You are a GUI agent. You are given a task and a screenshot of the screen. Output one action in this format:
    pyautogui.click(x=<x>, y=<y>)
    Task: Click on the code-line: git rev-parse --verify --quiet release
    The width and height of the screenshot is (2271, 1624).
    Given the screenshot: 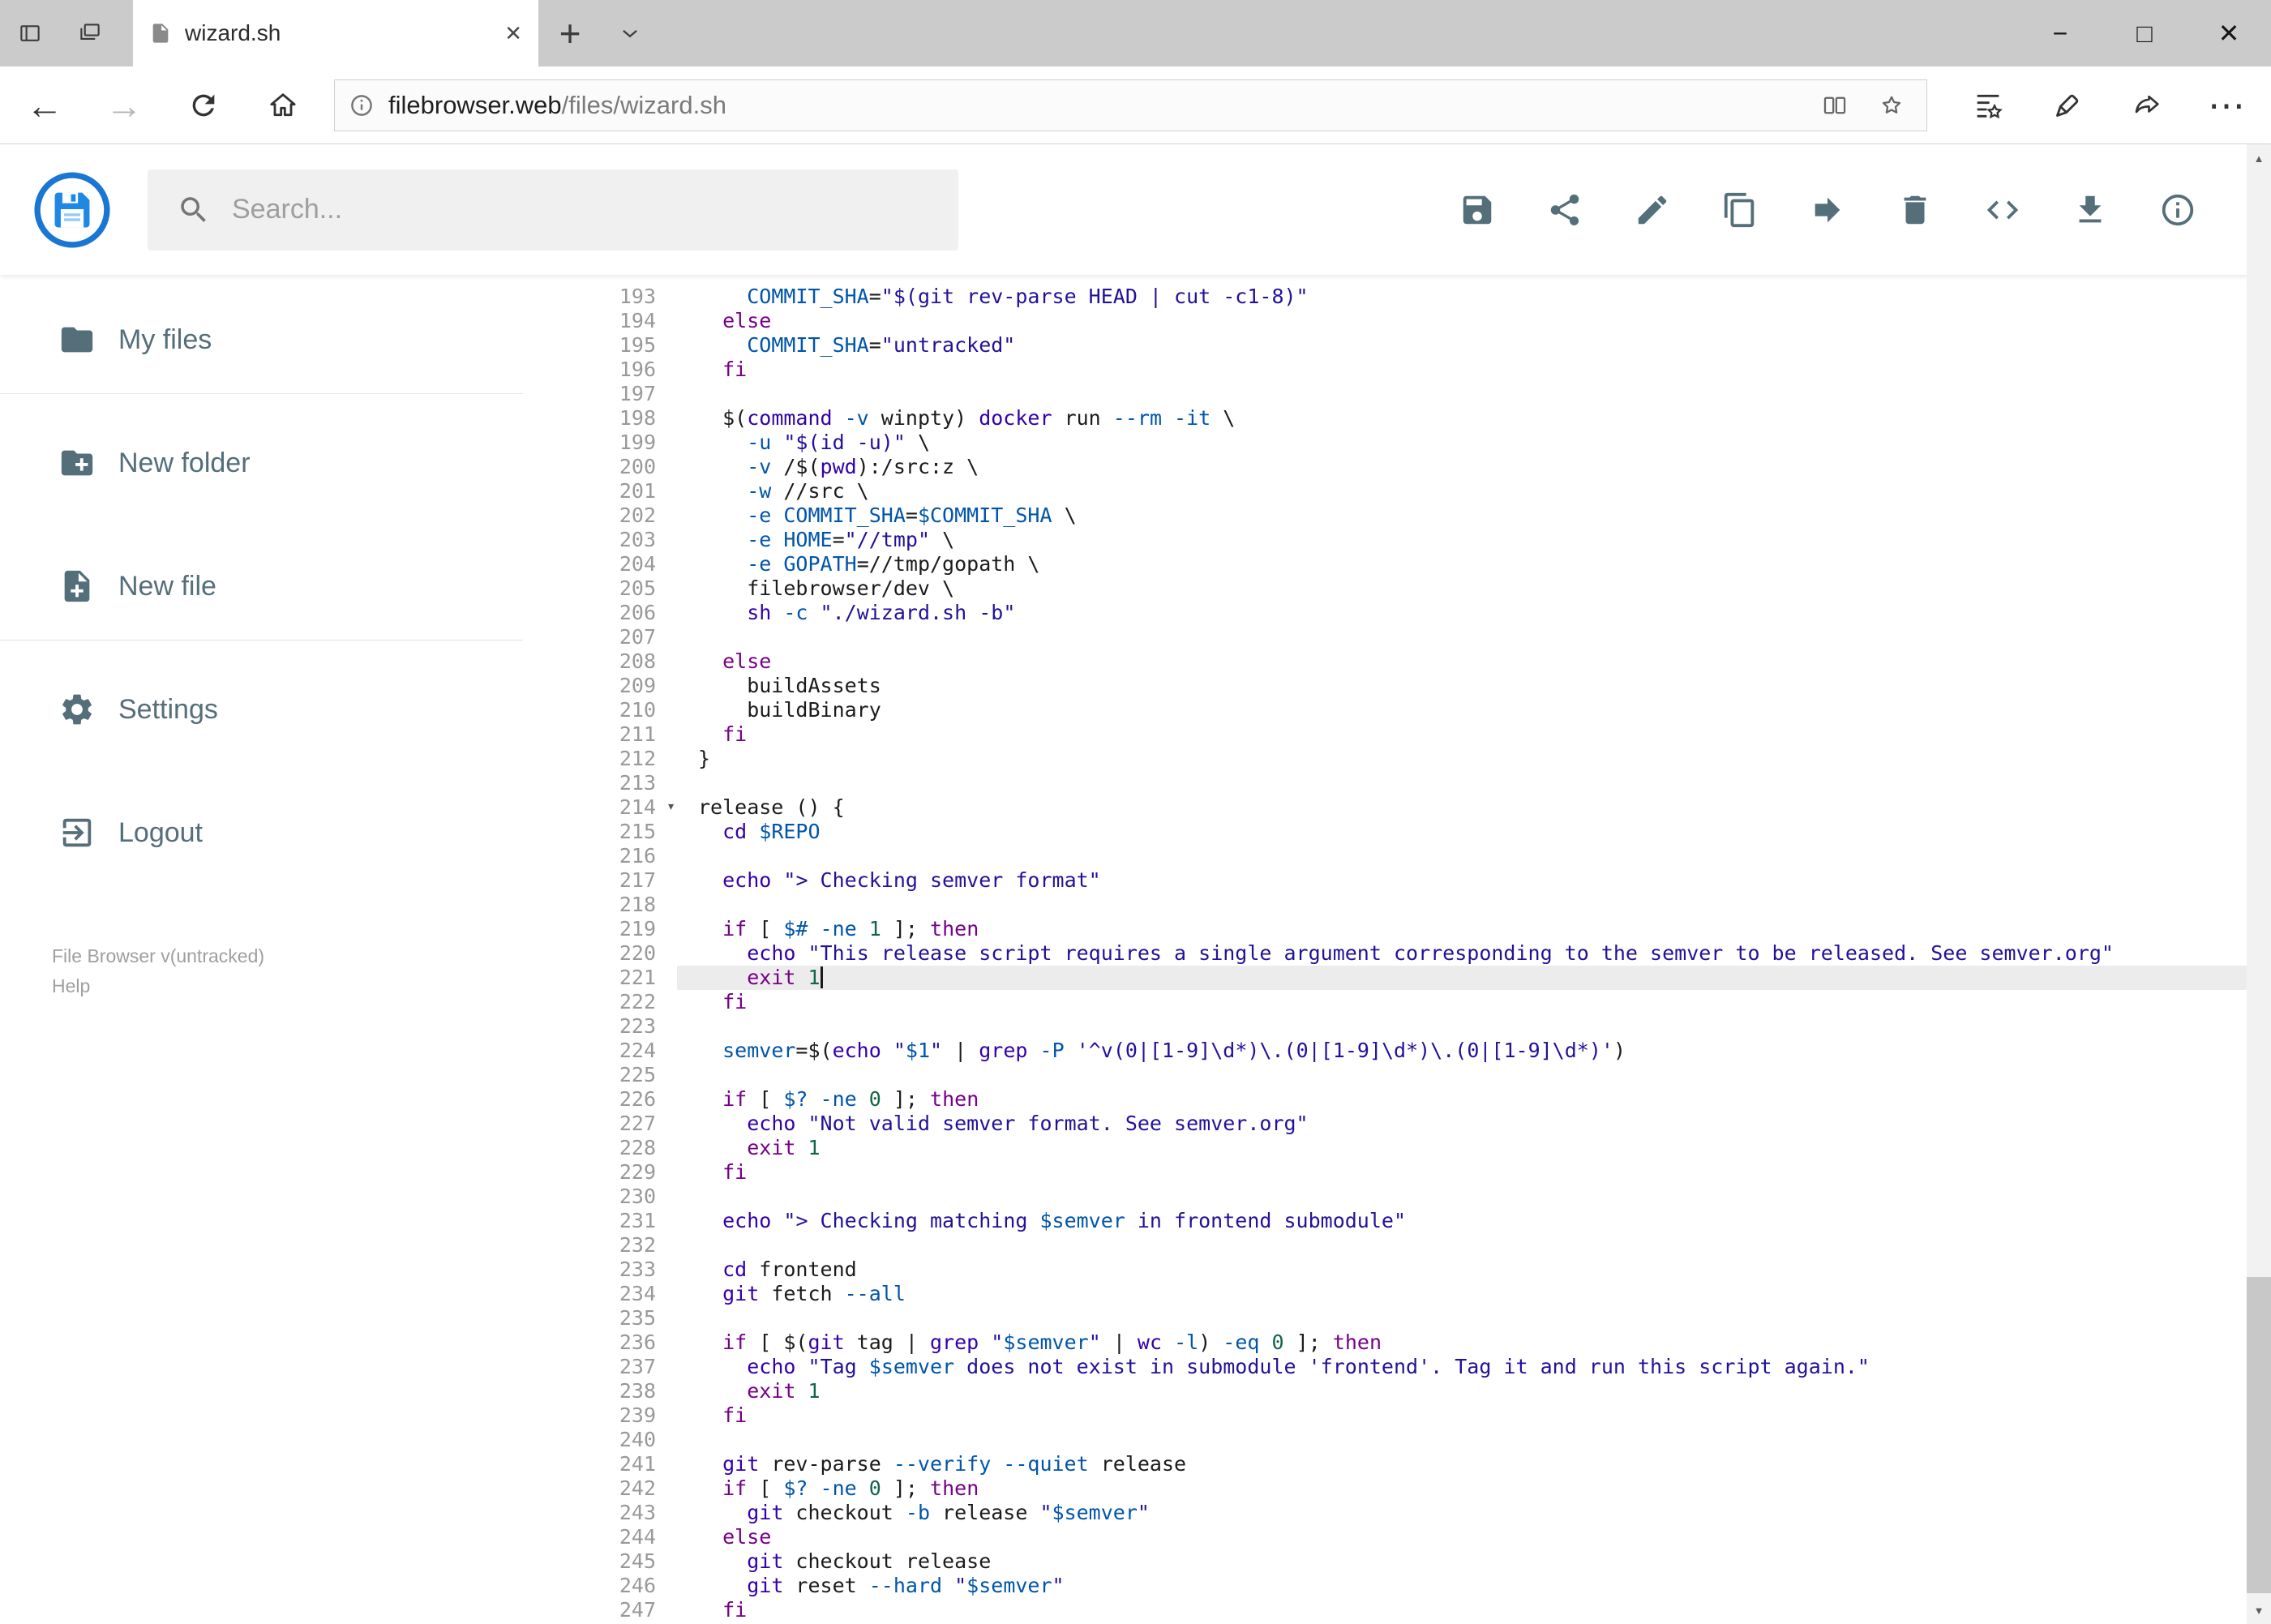 What is the action you would take?
    pyautogui.click(x=1474, y=1464)
    